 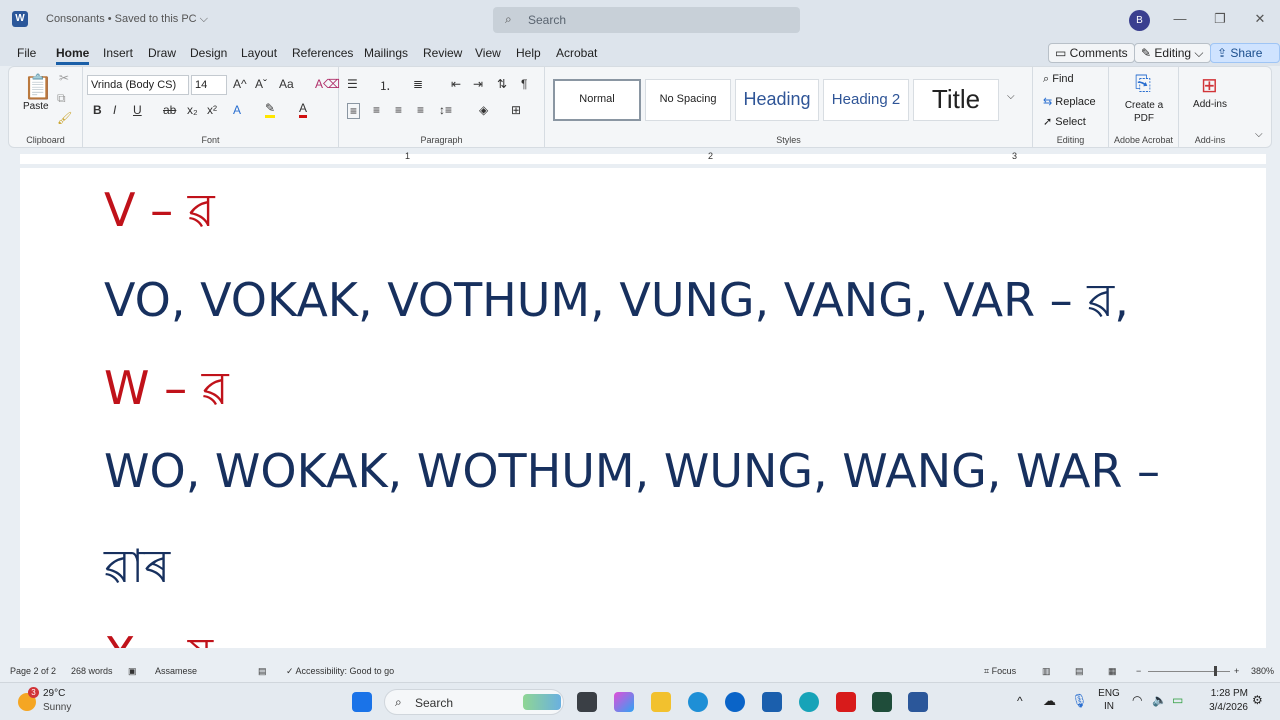 I want to click on read-mode-icon: ▥, so click(x=1046, y=671).